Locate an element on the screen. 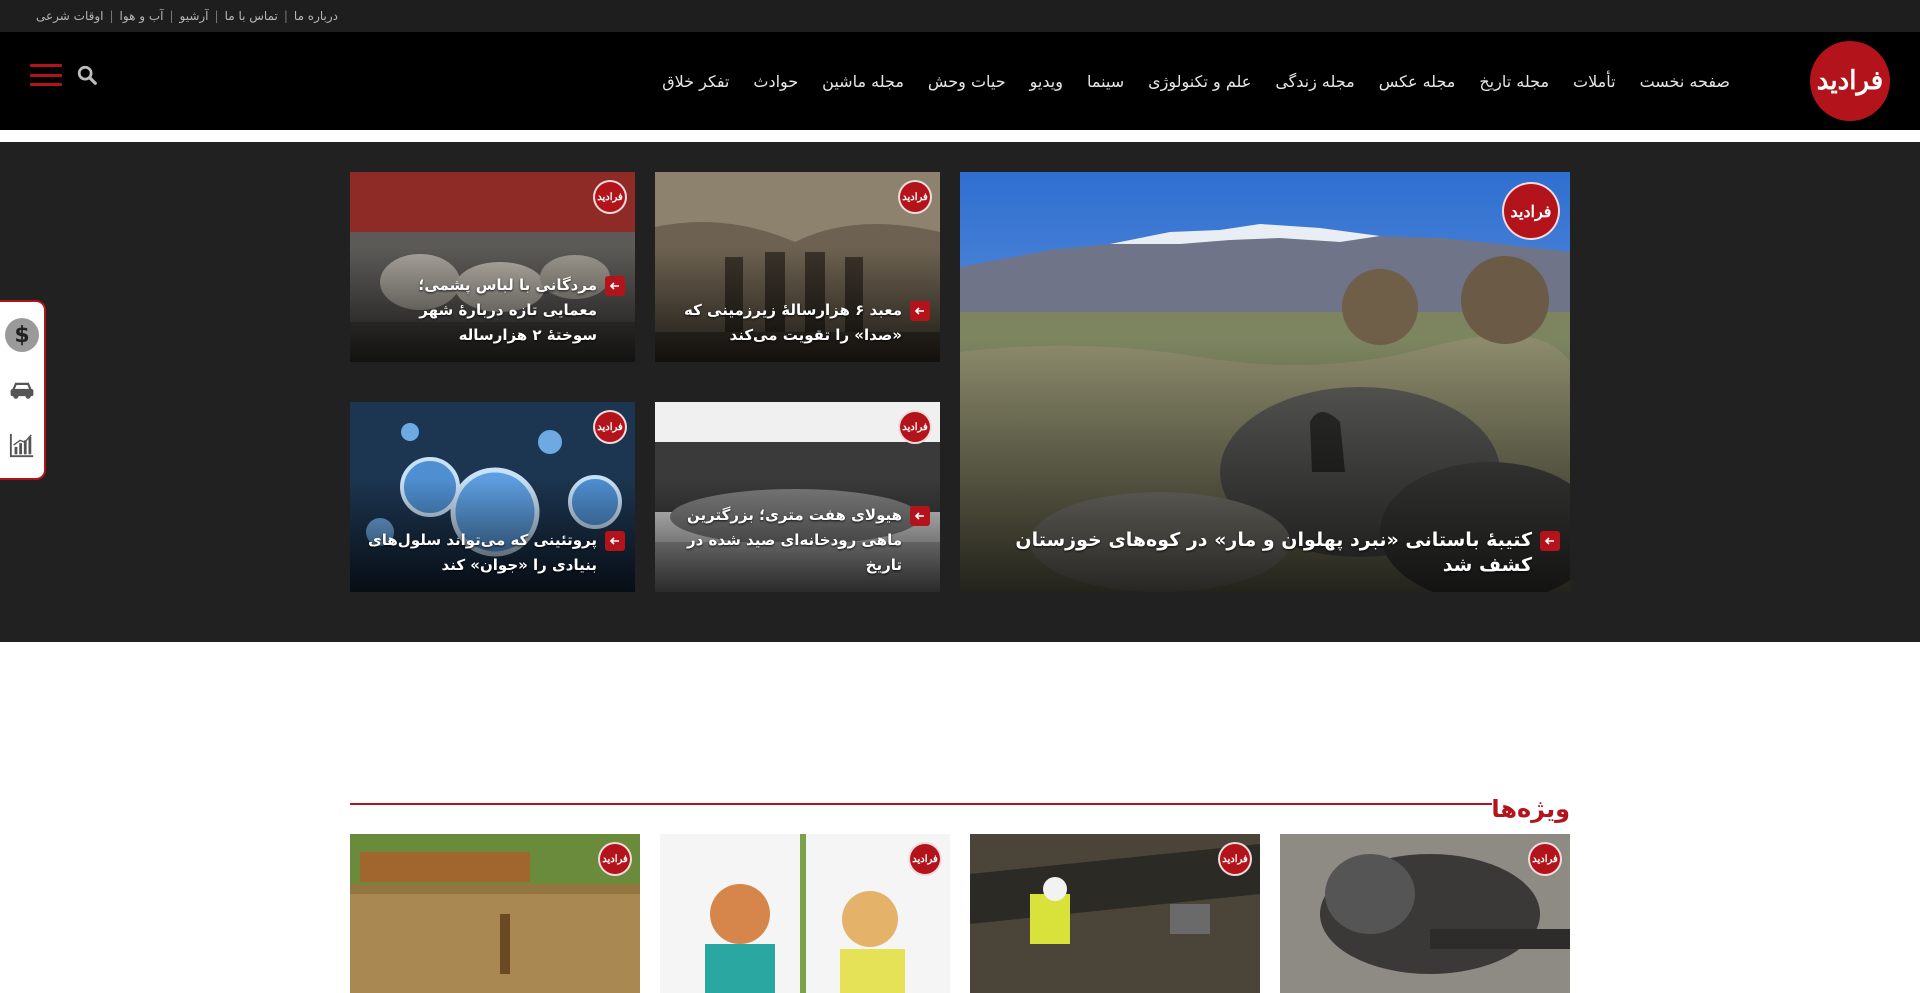 This screenshot has height=993, width=1920. header-divider is located at coordinates (960, 136).